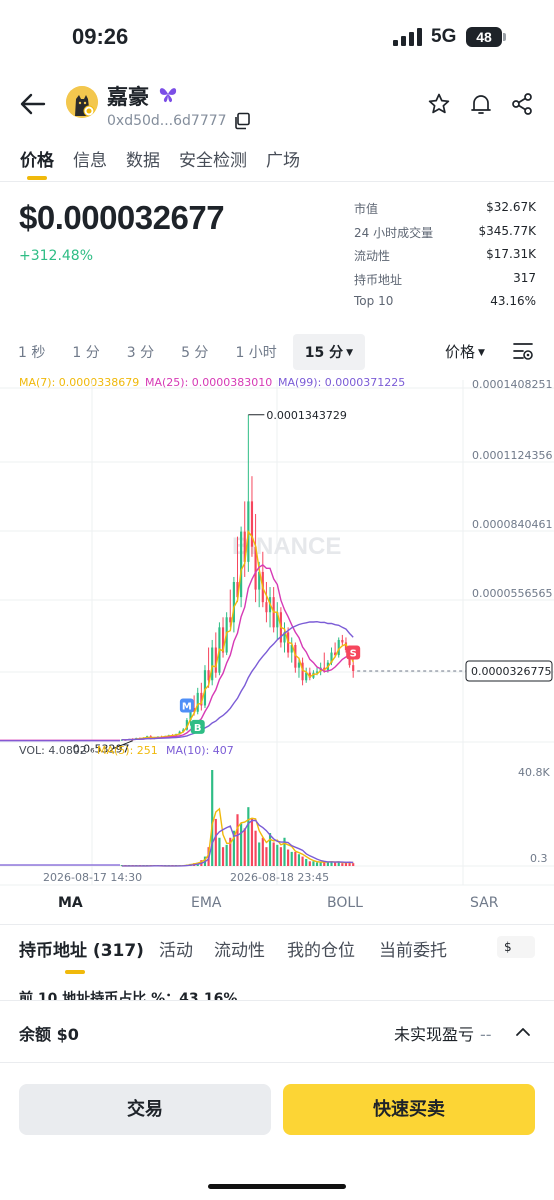 This screenshot has width=554, height=1200. Describe the element at coordinates (523, 351) in the screenshot. I see `chart-settings-icon` at that location.